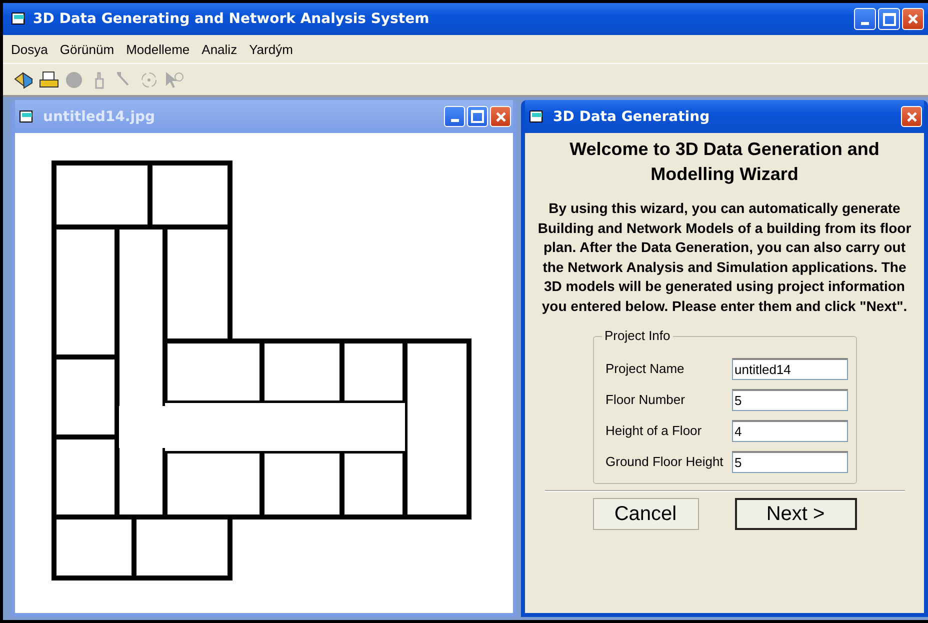 This screenshot has height=623, width=928. Describe the element at coordinates (19, 19) in the screenshot. I see `window-icon` at that location.